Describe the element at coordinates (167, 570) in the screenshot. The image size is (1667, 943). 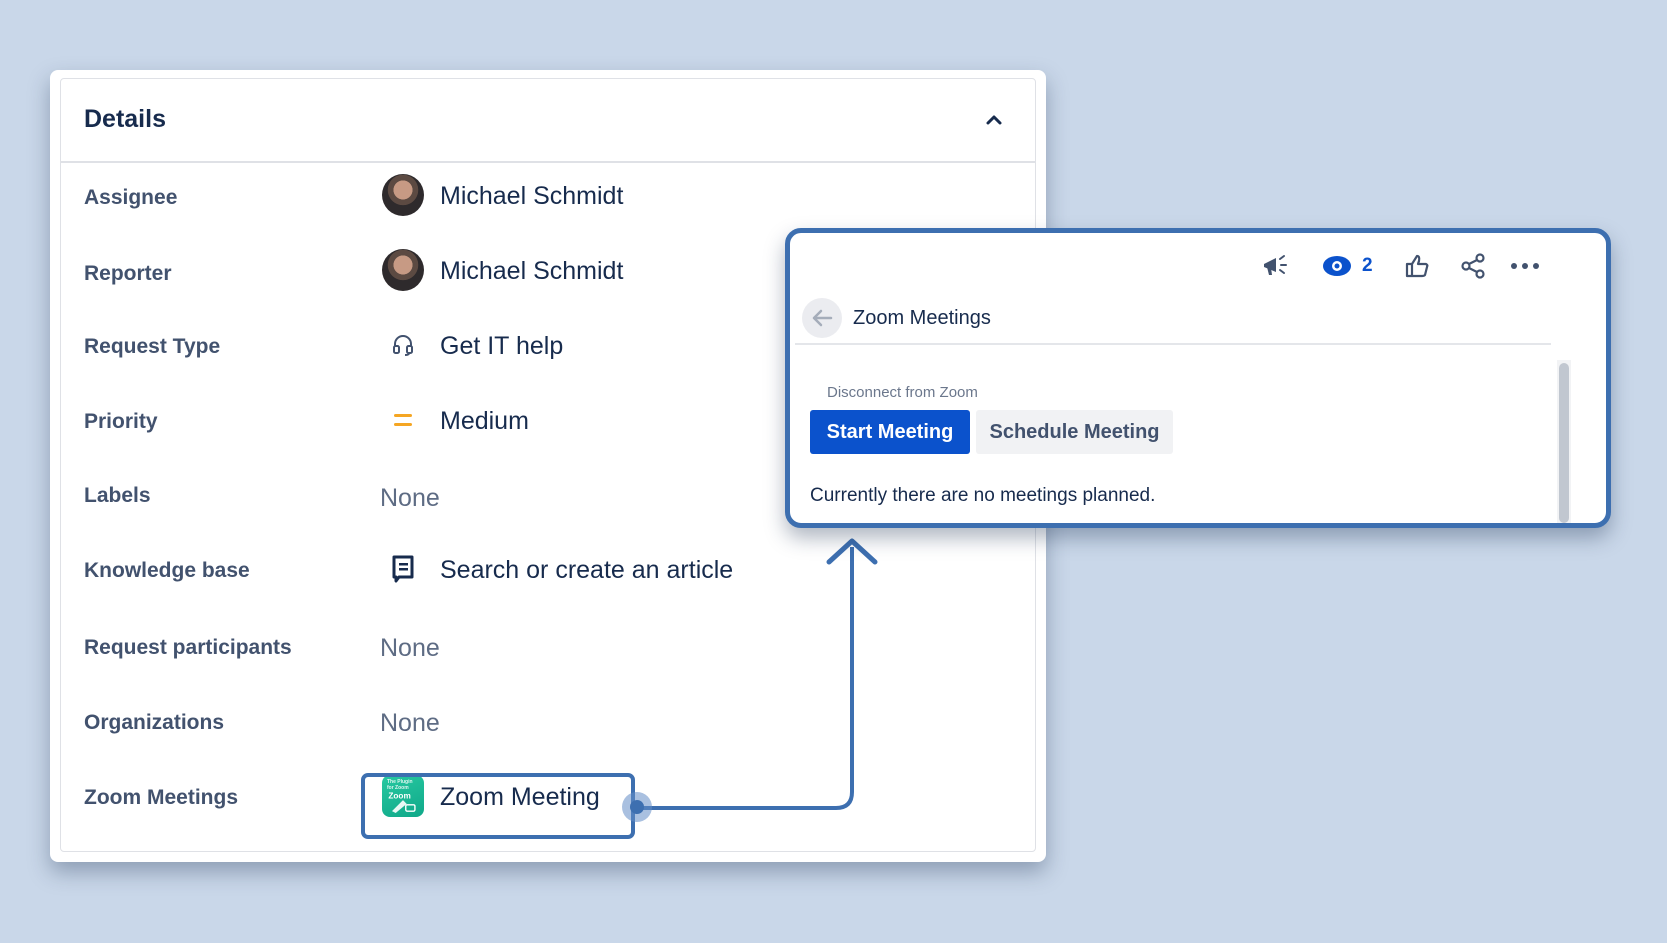
I see `field-label-knowledge-base: Knowledge base` at that location.